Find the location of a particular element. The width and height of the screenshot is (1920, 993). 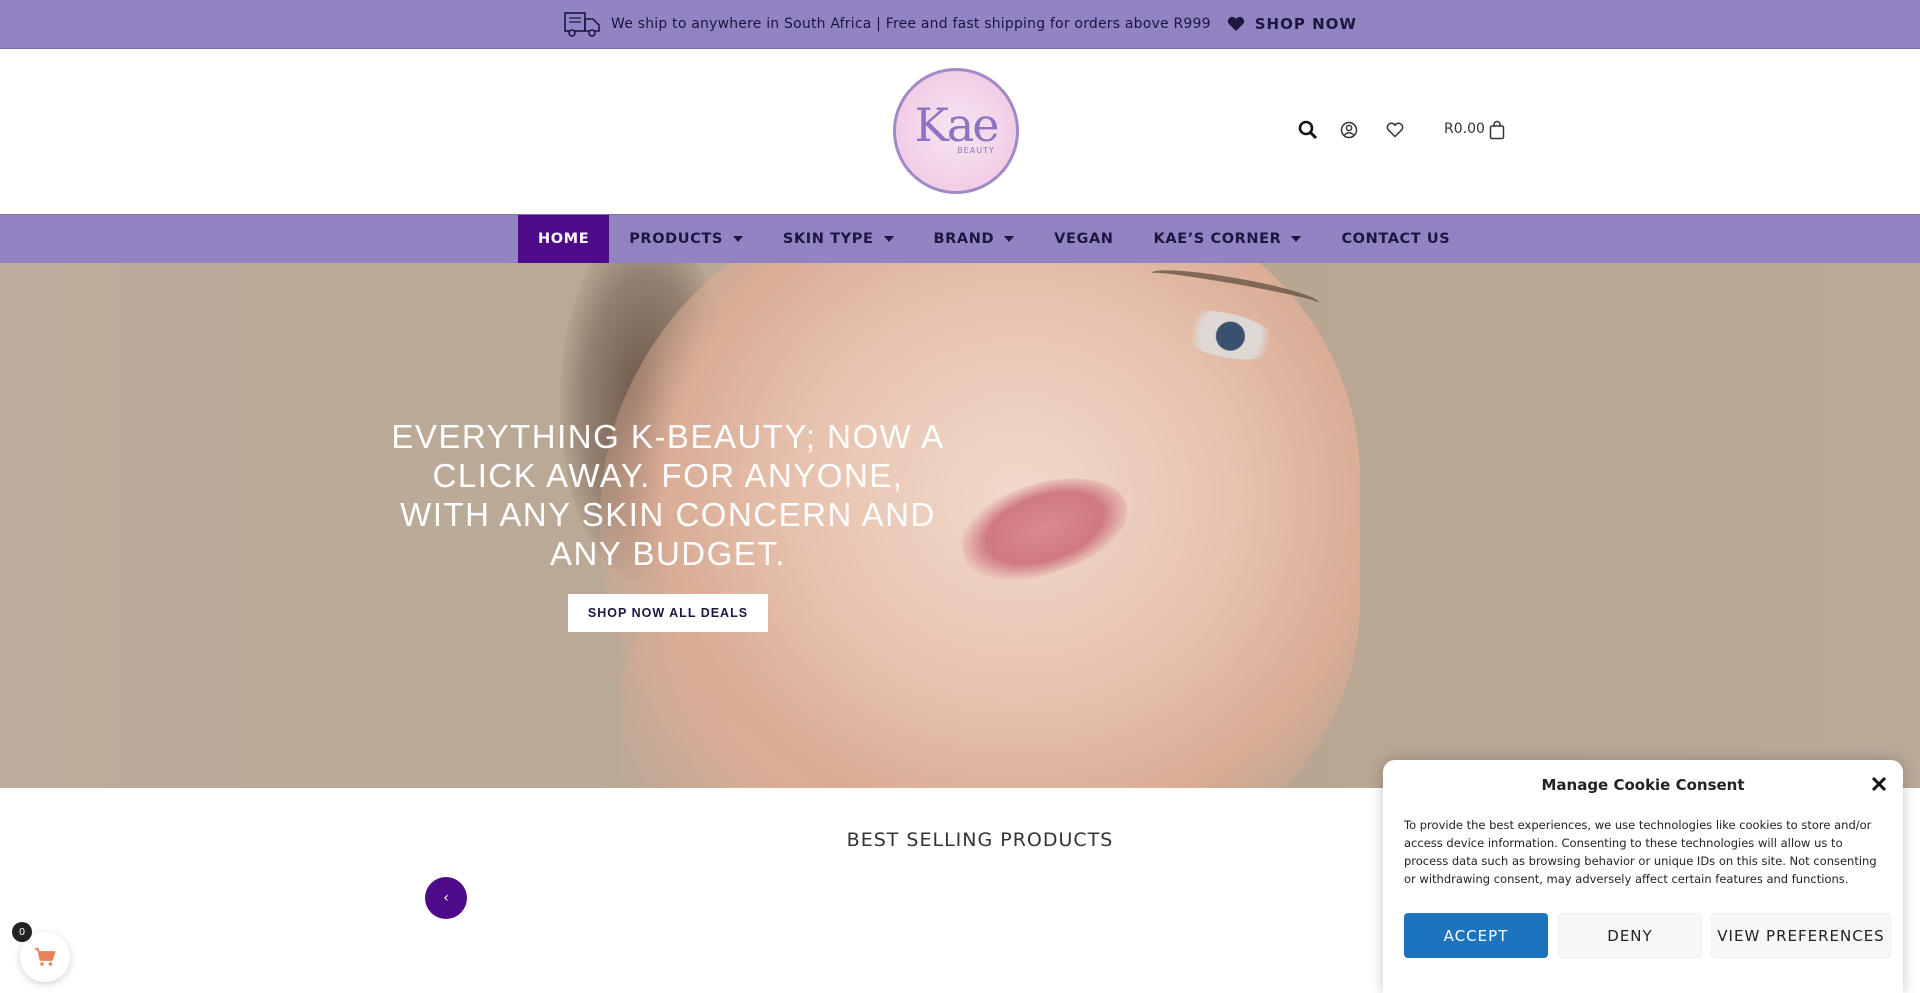

site-logo: Kae BEAUTY is located at coordinates (956, 131).